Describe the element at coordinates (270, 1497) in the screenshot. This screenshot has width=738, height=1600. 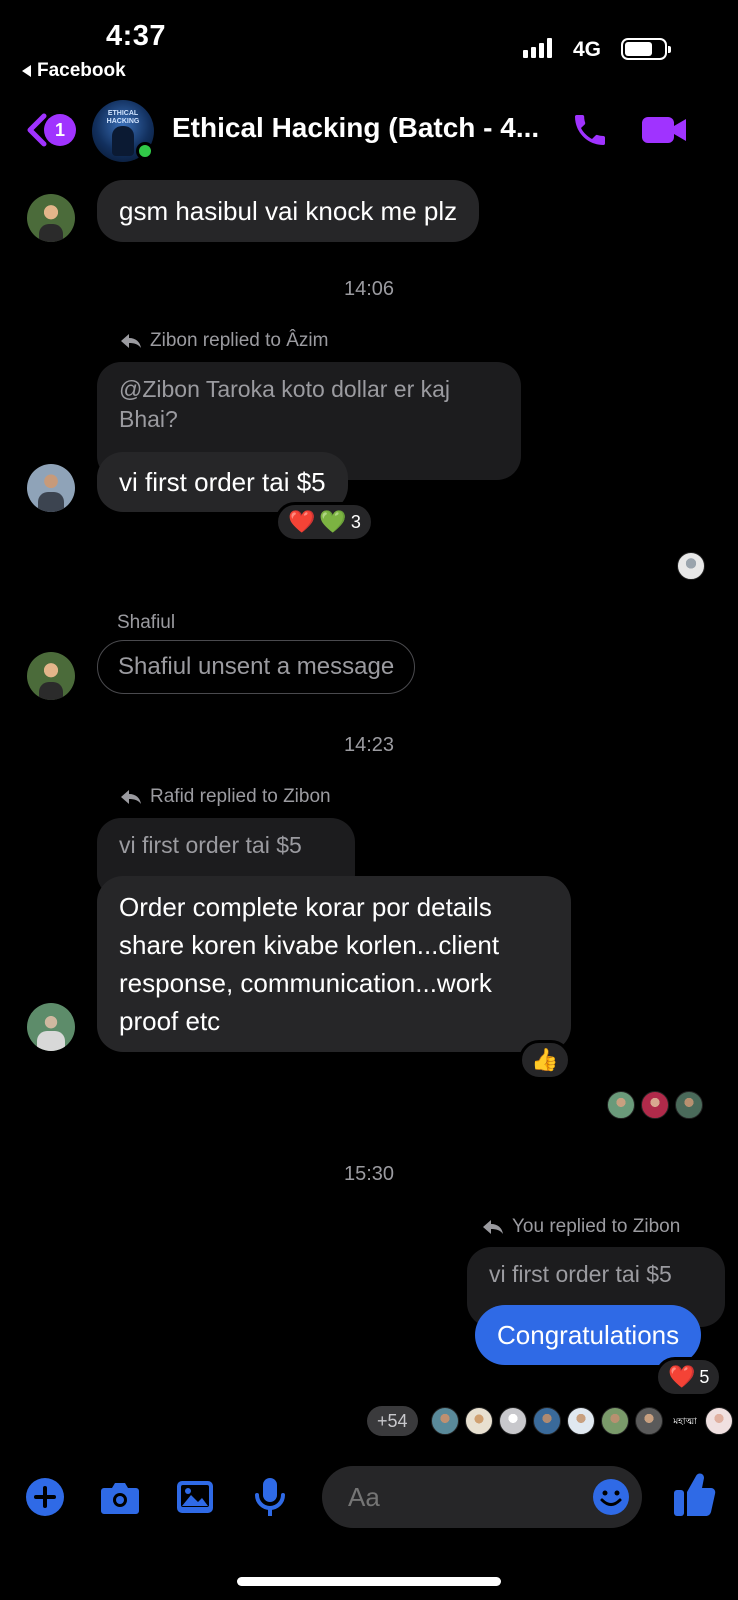
I see `microphone-icon` at that location.